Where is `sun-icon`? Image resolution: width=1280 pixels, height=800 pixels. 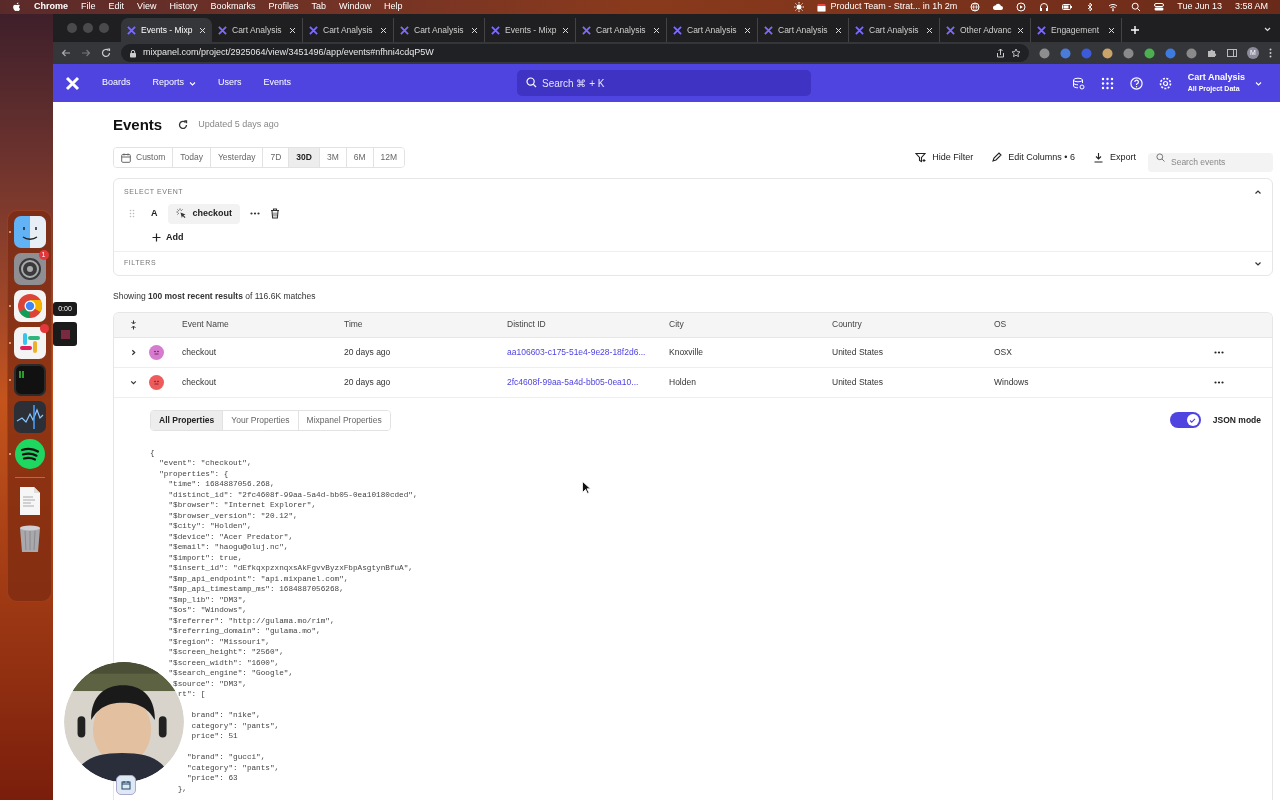
sun-icon is located at coordinates (799, 7).